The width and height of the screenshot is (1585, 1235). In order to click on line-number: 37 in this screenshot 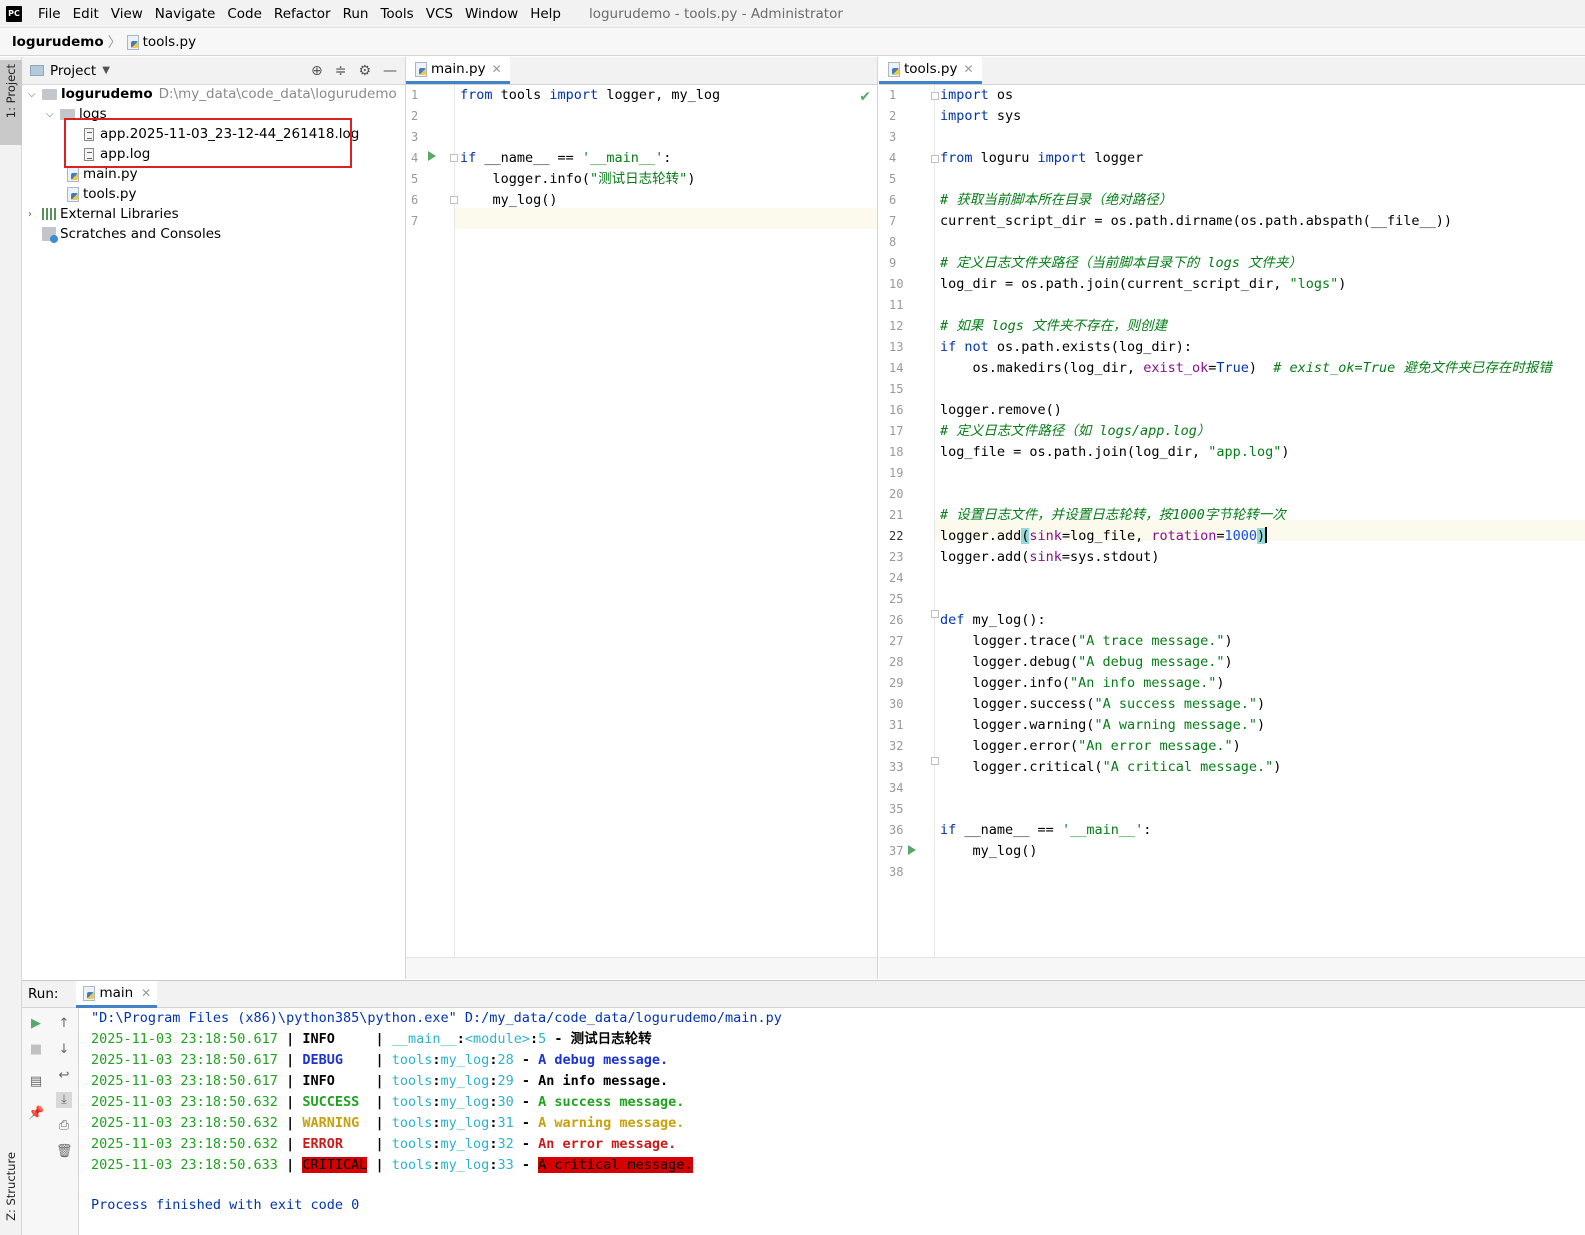, I will do `click(896, 851)`.